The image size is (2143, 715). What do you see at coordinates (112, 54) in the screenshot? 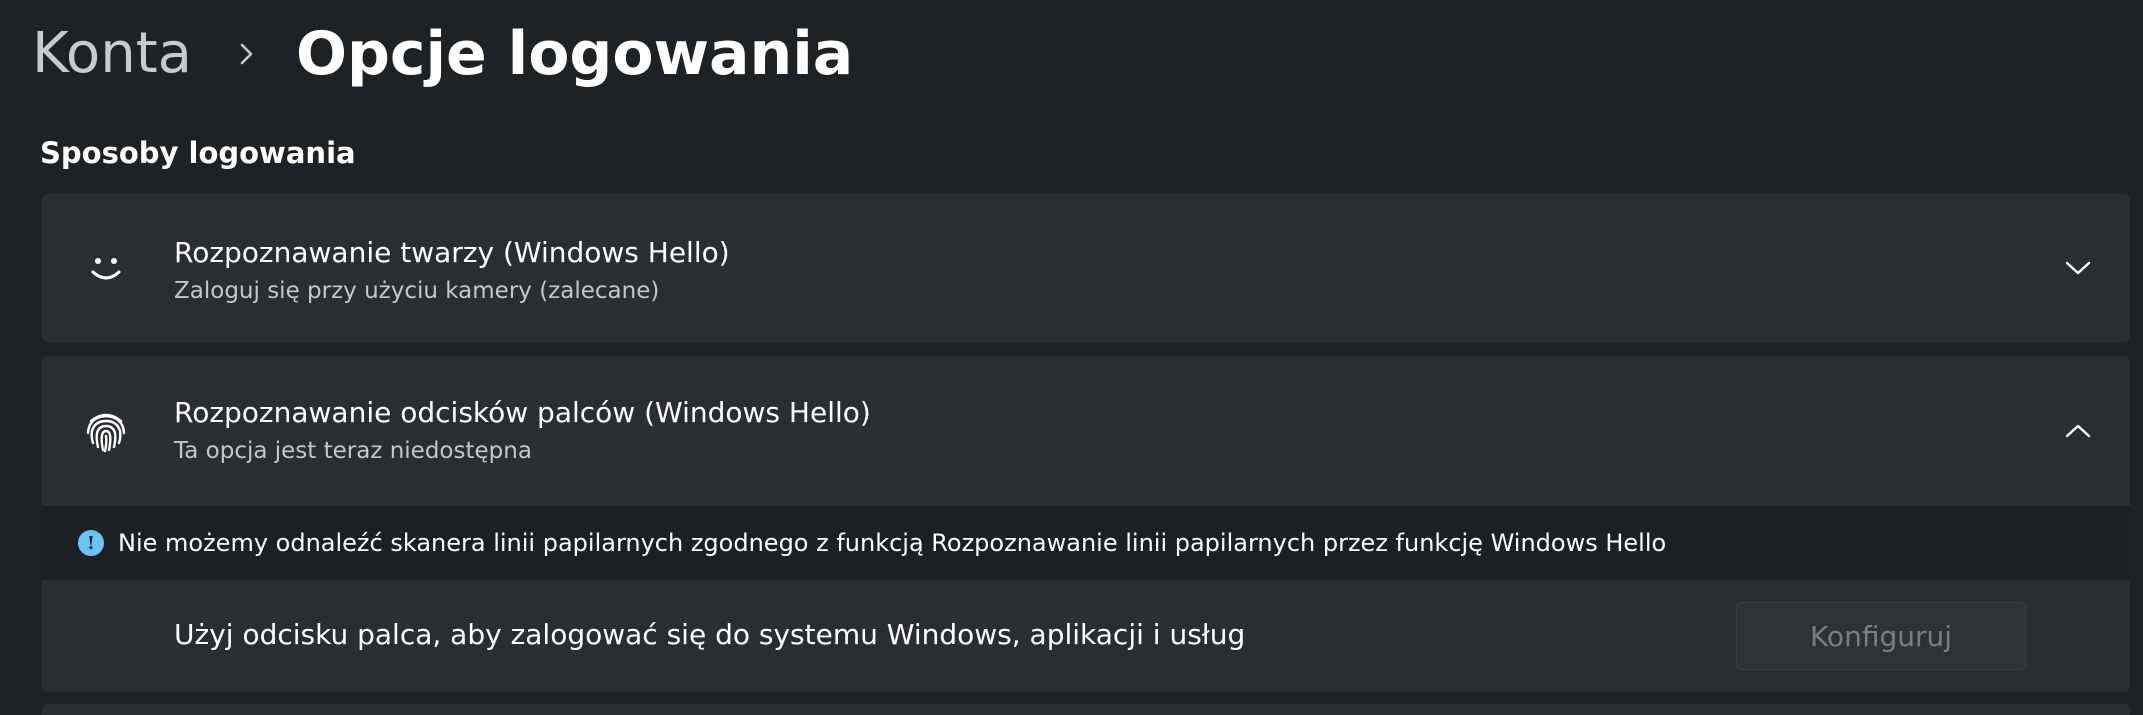
I see `breadcrumb-parent-link: Konta` at bounding box center [112, 54].